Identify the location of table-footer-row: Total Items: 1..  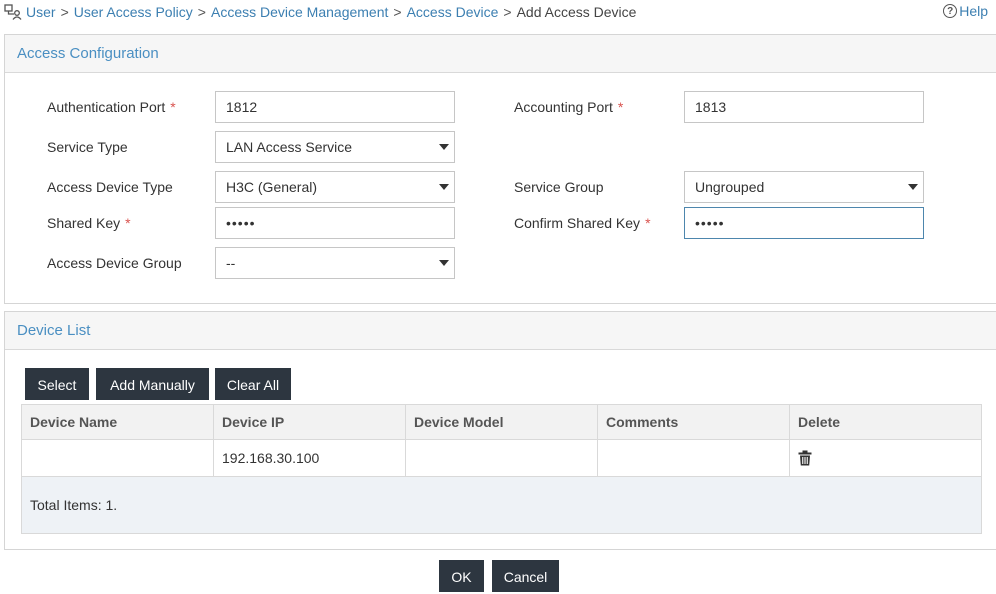
(501, 505).